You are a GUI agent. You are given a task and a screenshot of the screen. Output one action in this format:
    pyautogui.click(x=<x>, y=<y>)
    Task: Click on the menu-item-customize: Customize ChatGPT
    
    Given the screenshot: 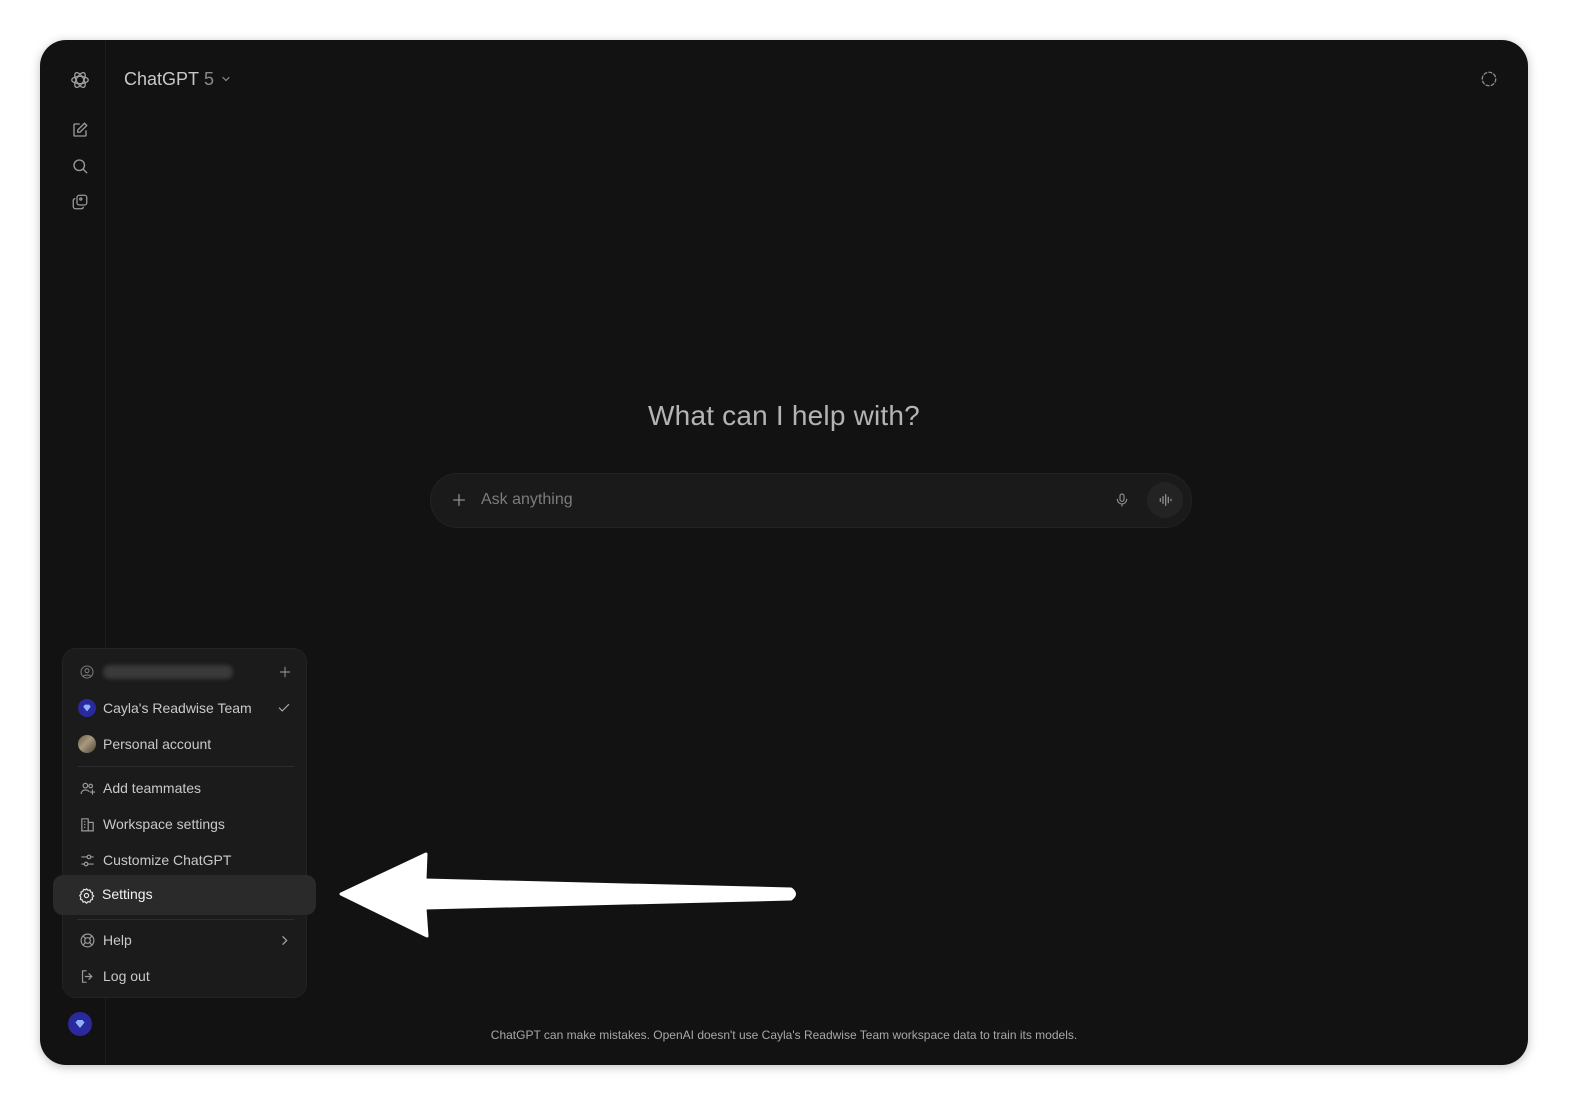 What is the action you would take?
    pyautogui.click(x=185, y=860)
    